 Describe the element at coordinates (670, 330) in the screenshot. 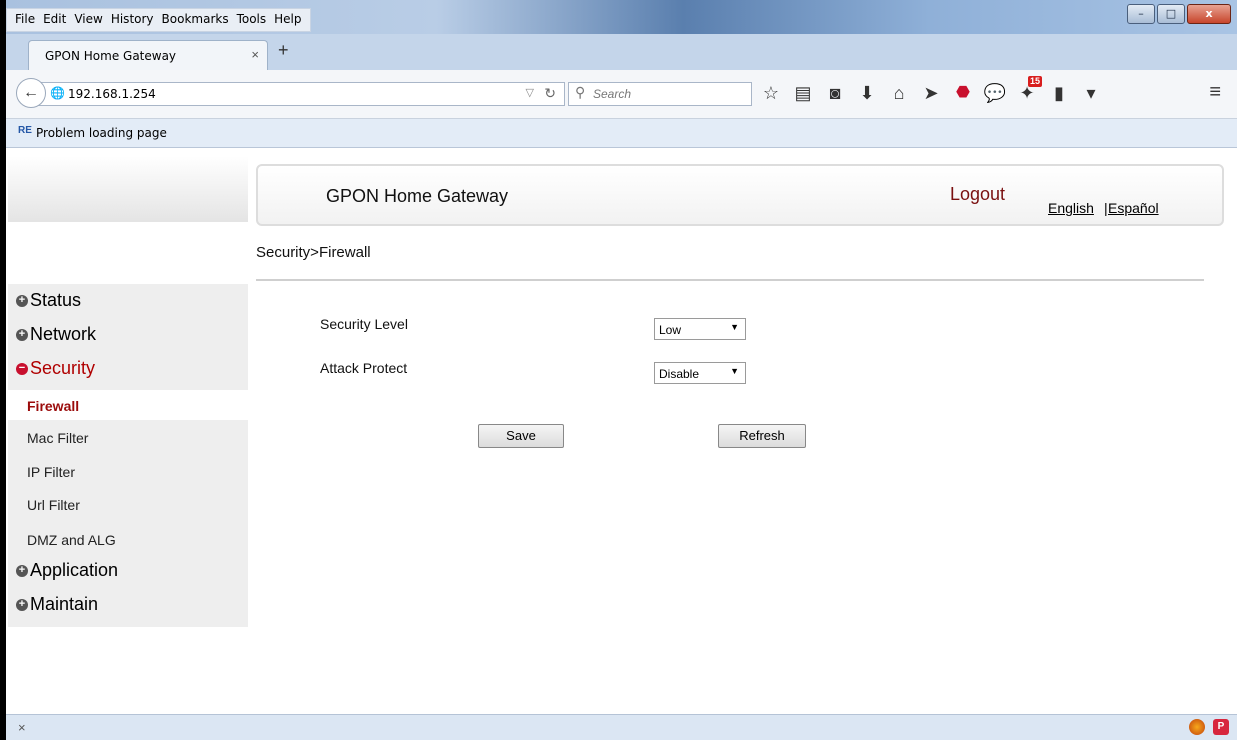

I see `security-level-value: Low` at that location.